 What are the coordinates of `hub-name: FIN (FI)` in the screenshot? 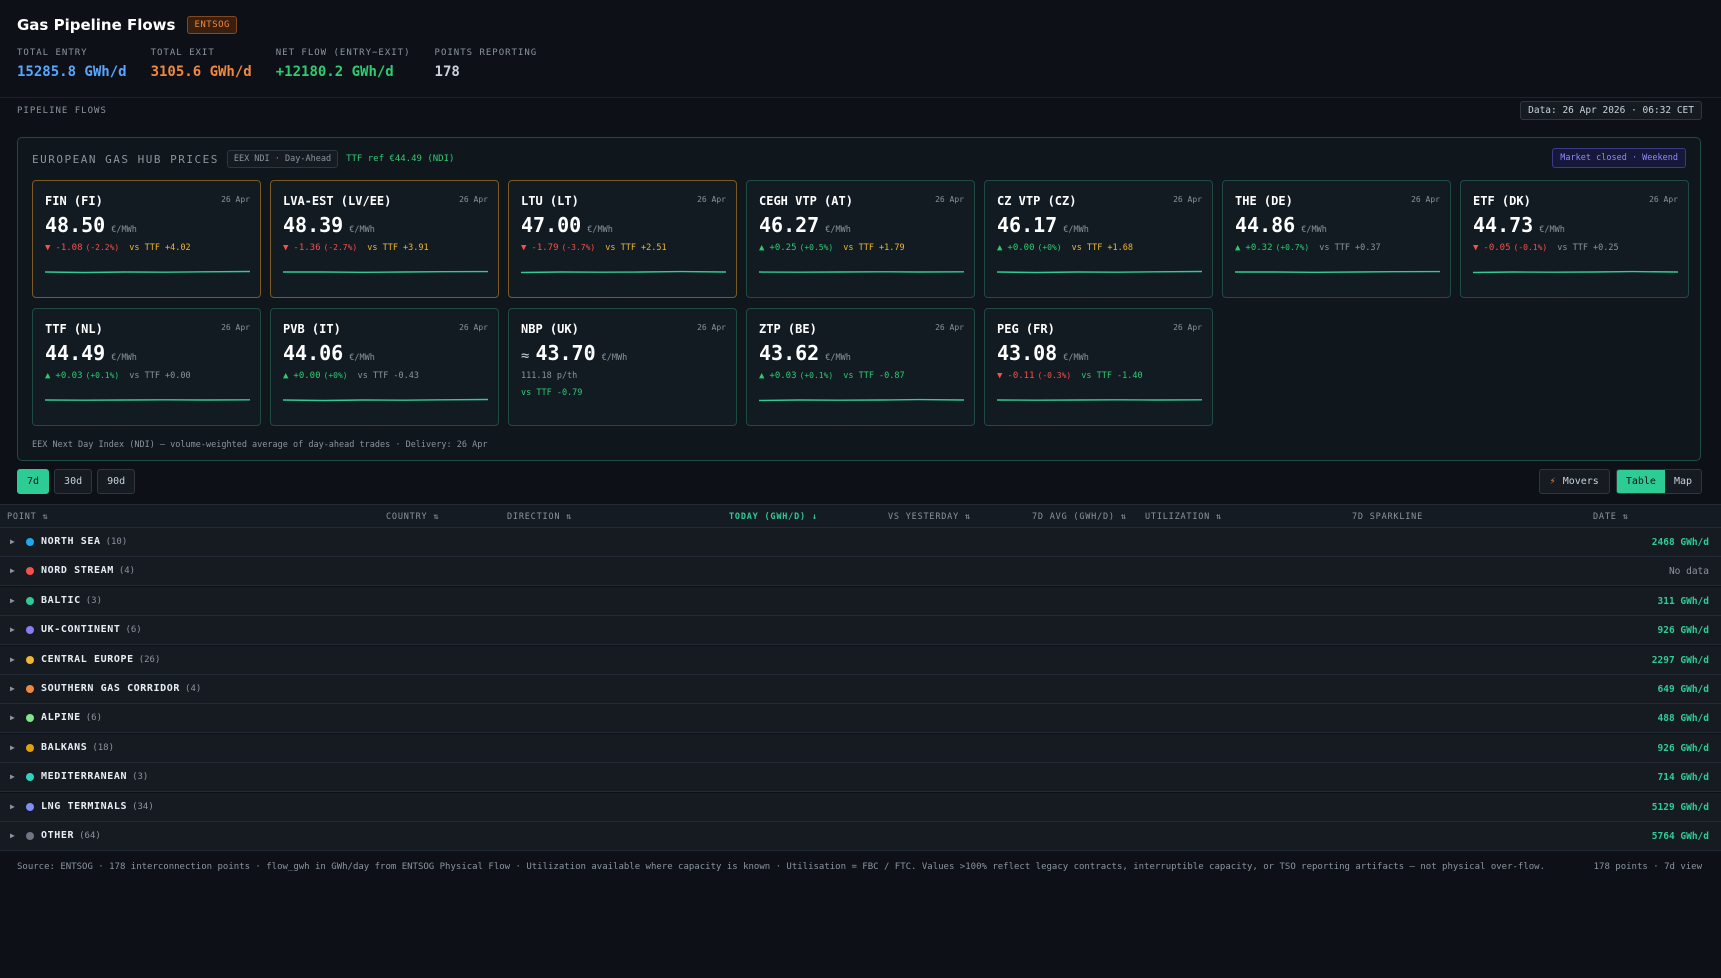 It's located at (74, 201).